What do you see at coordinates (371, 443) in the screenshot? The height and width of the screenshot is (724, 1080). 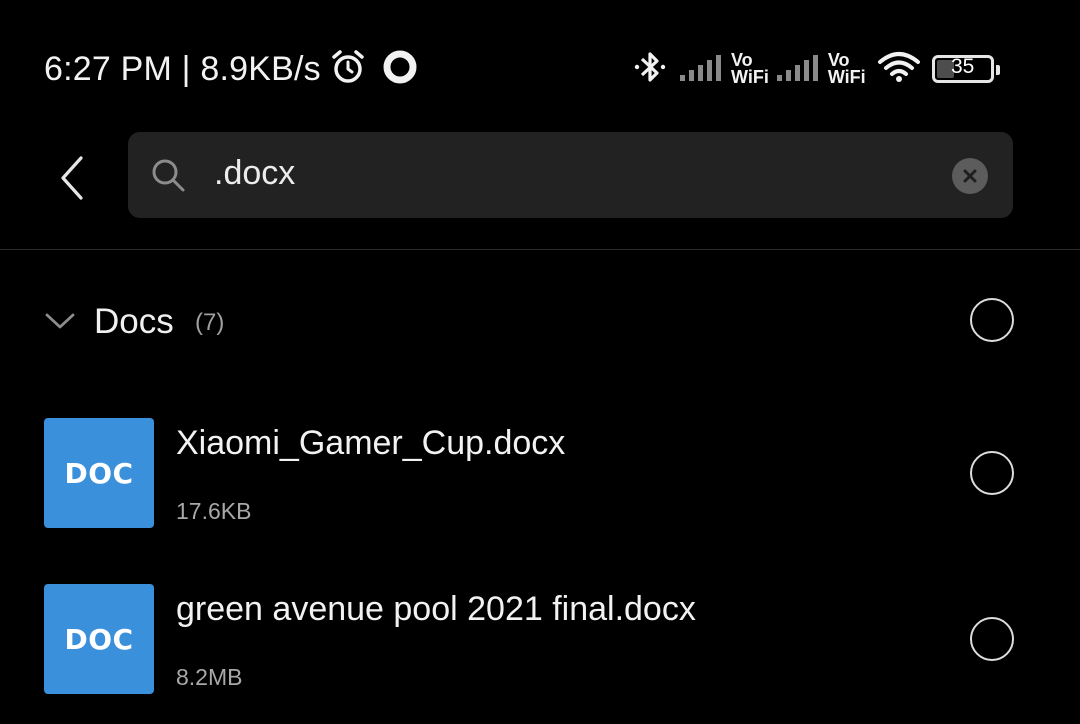 I see `file-name: Xiaomi_Gamer_Cup.docx` at bounding box center [371, 443].